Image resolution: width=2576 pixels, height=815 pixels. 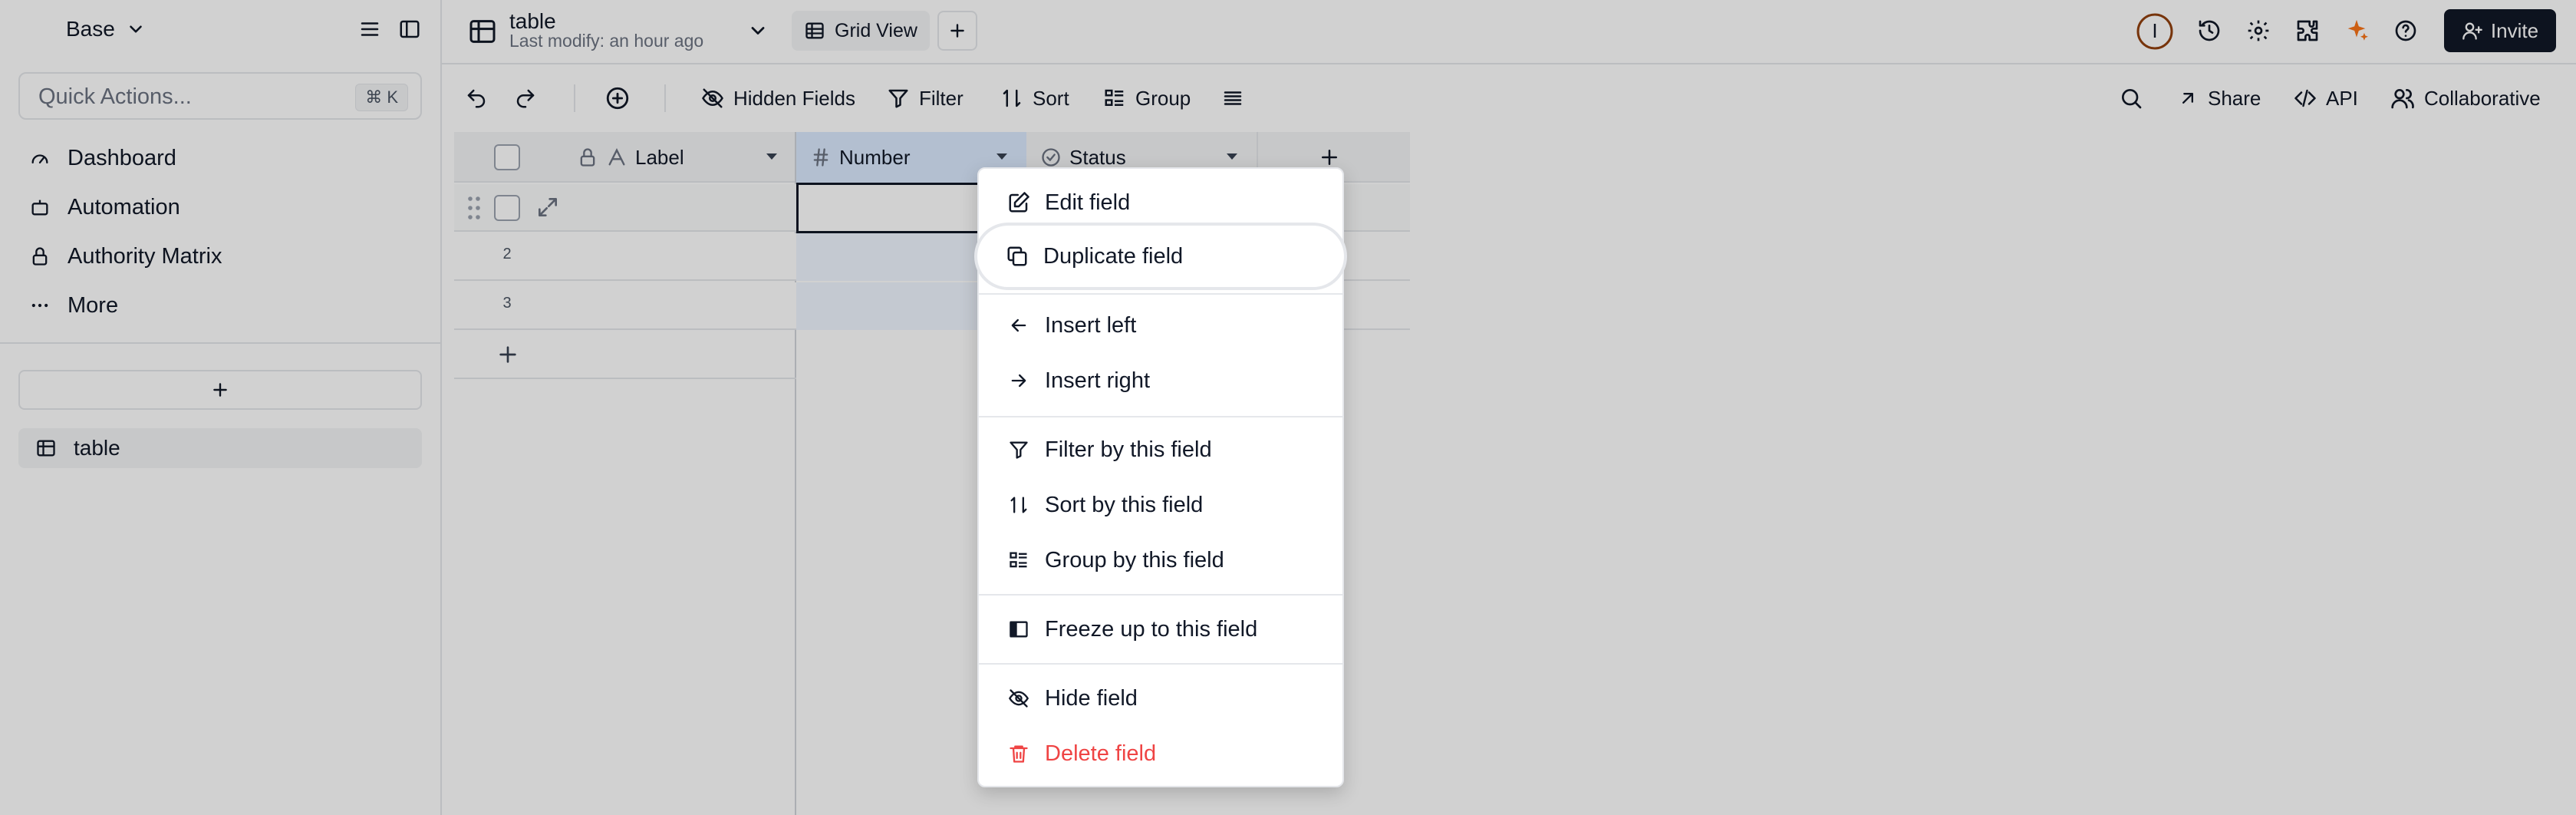 I want to click on menu-item-label: Duplicate field, so click(x=1113, y=256).